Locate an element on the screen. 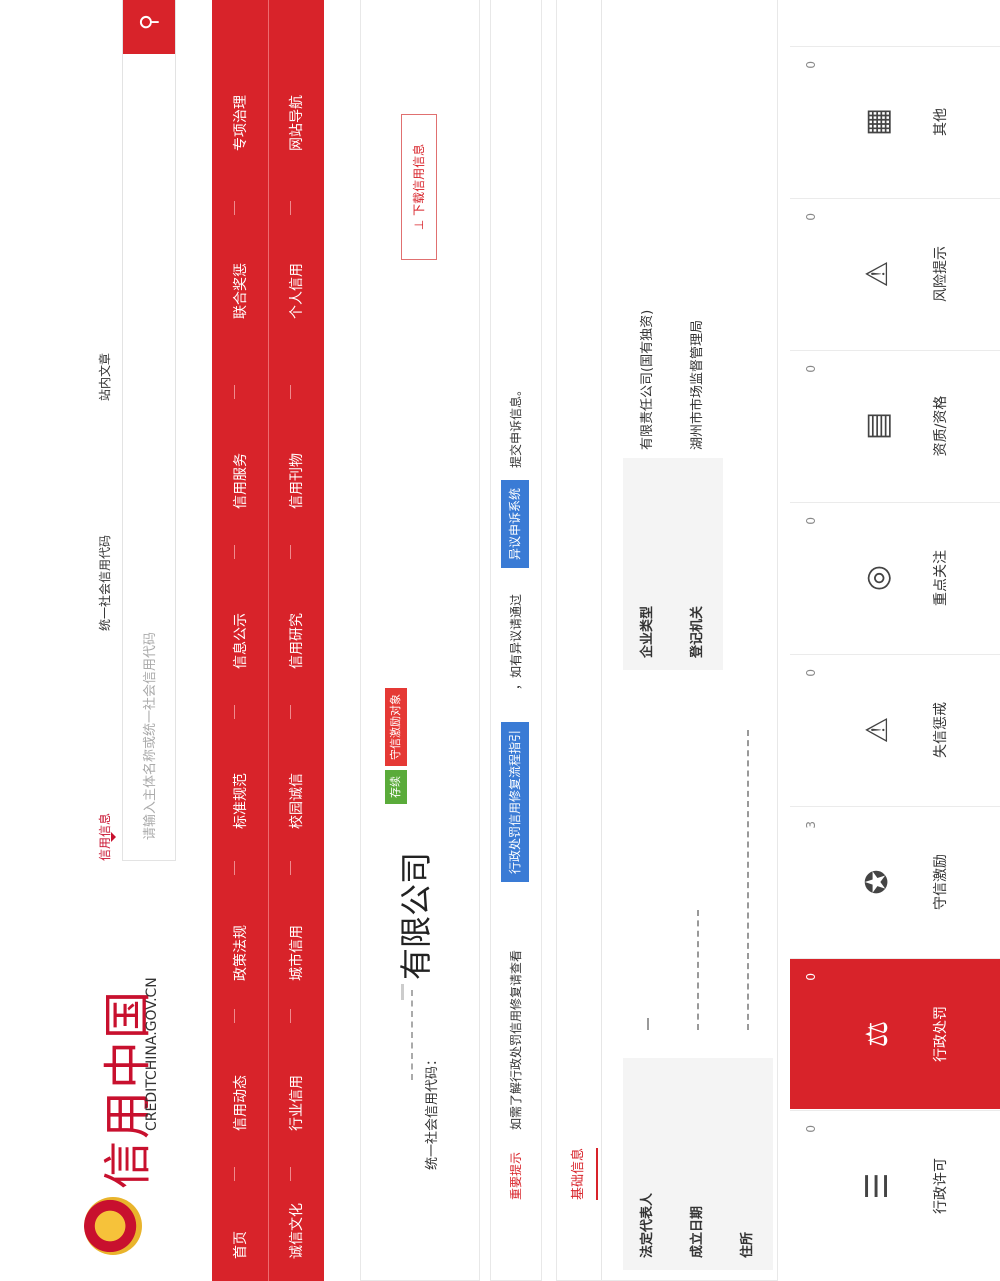 The image size is (1000, 1281). category-label: 重点关注 is located at coordinates (941, 578).